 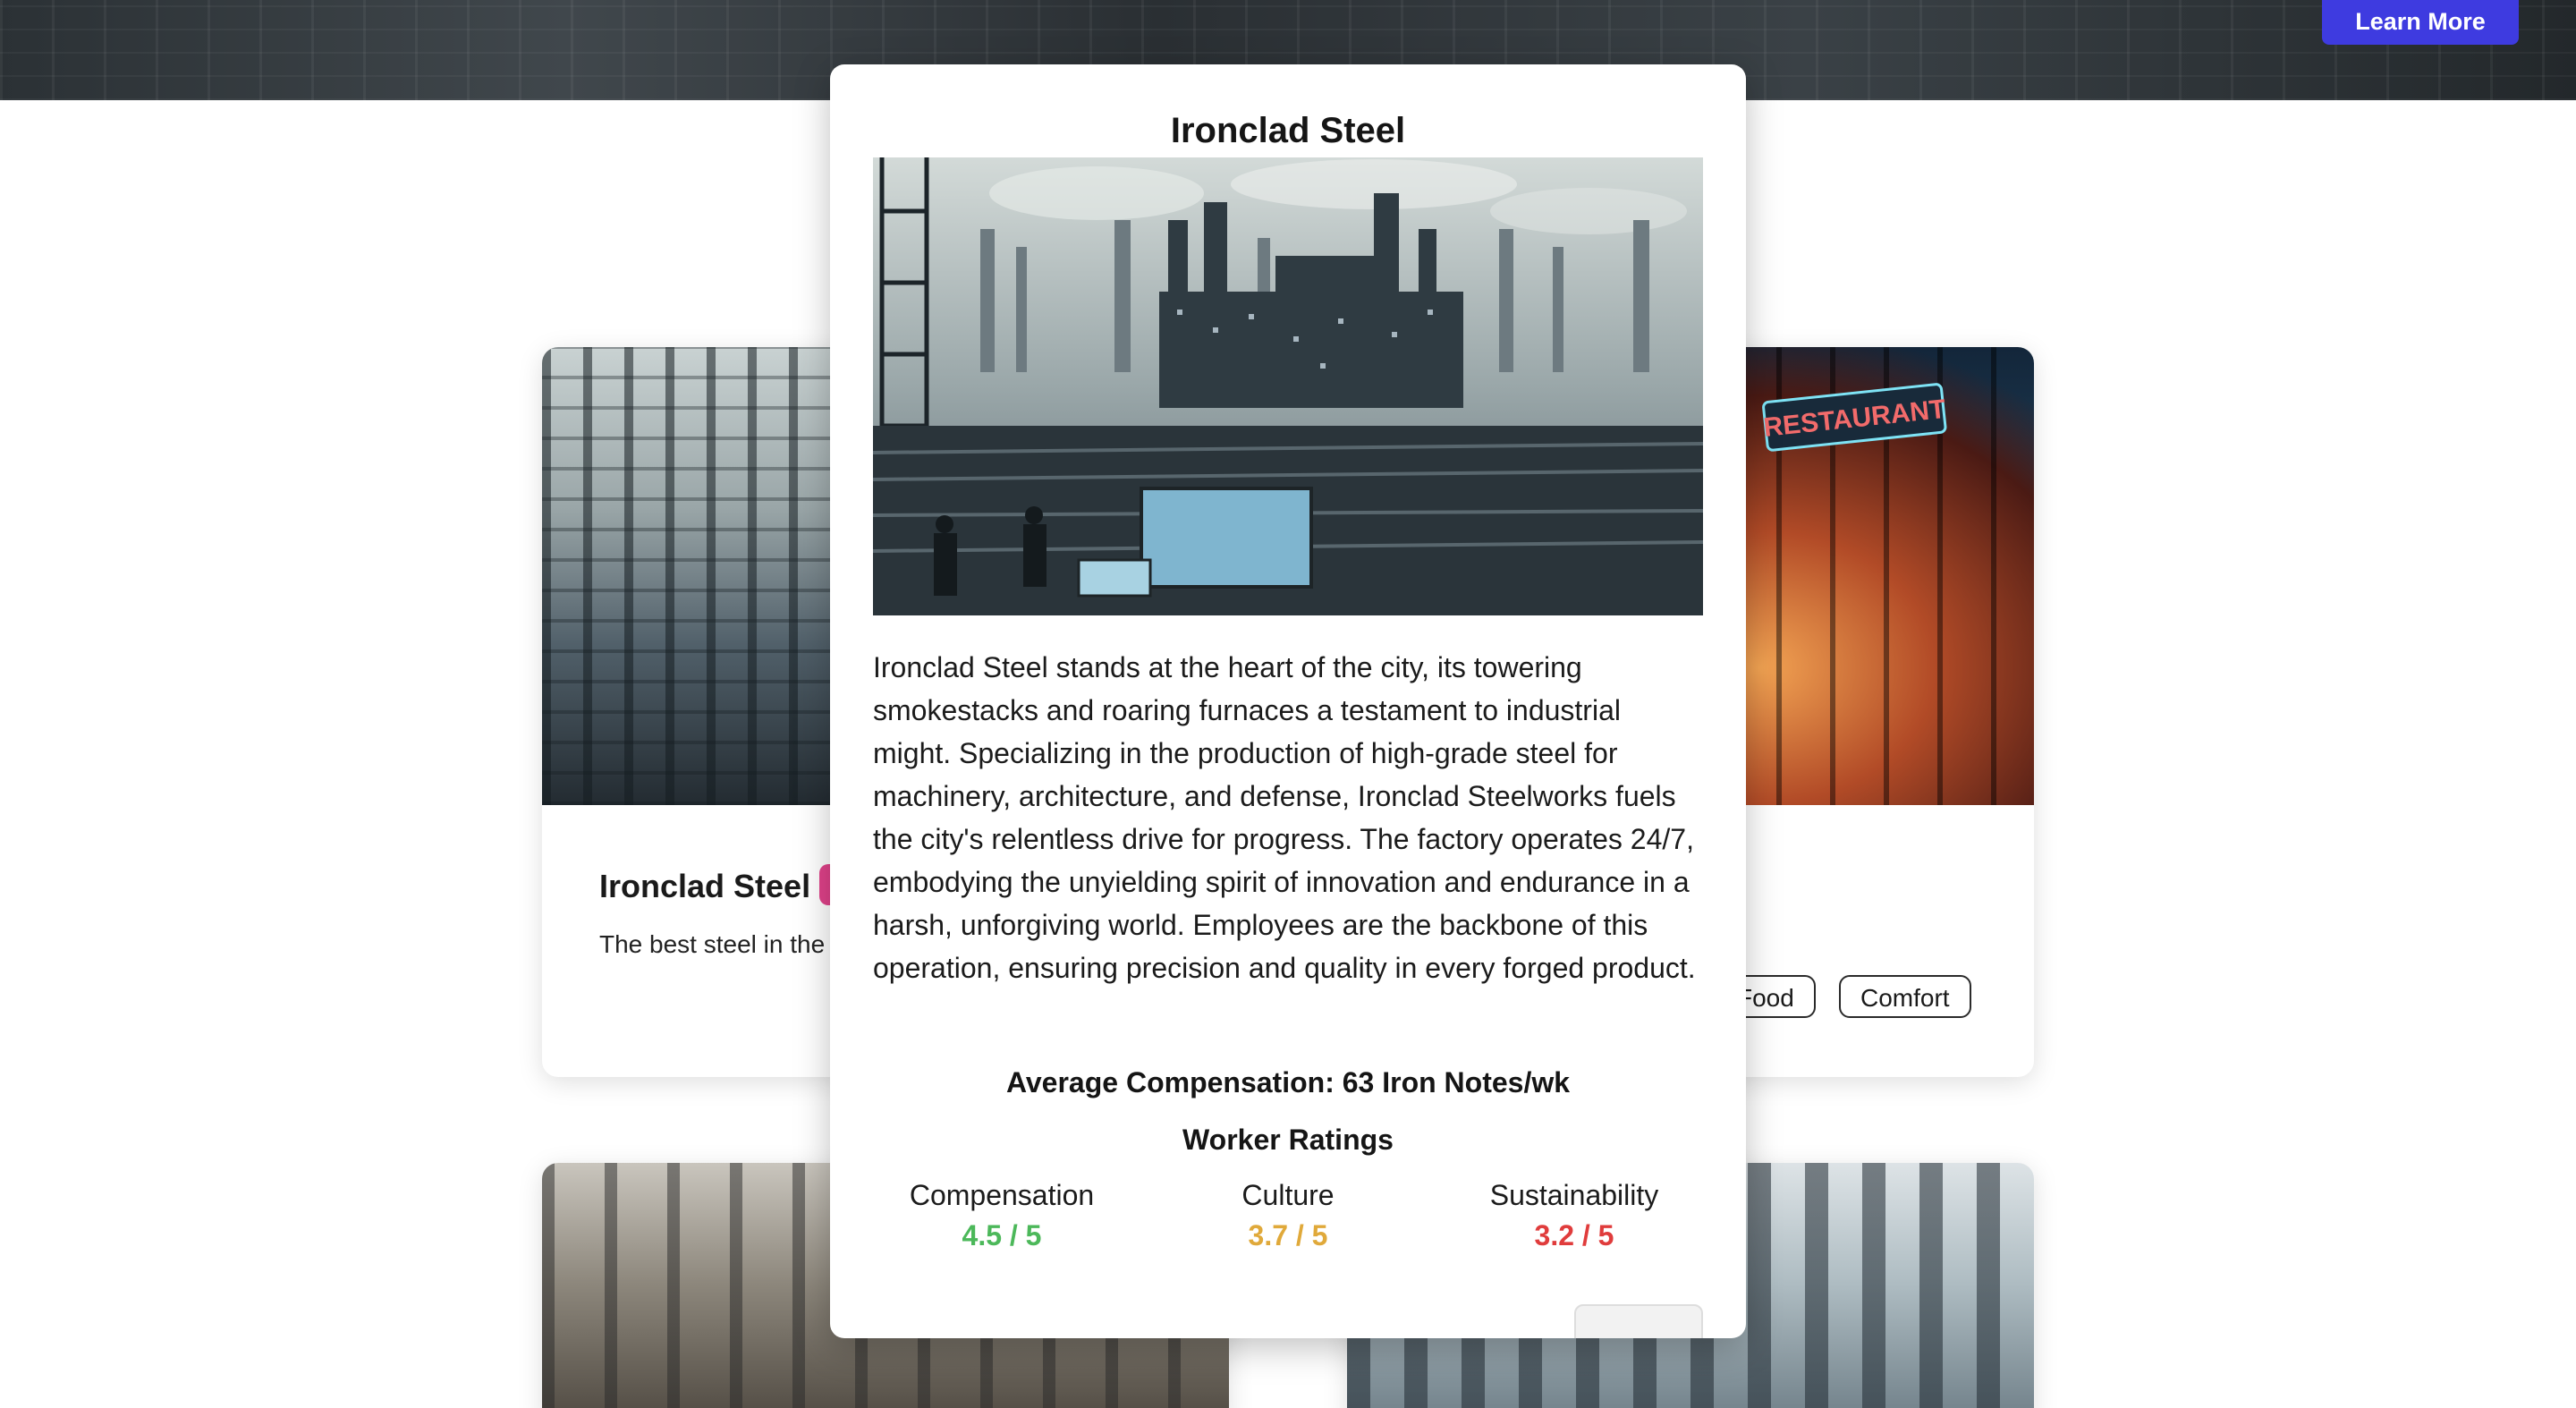 I want to click on modal-company-image, so click(x=1288, y=386).